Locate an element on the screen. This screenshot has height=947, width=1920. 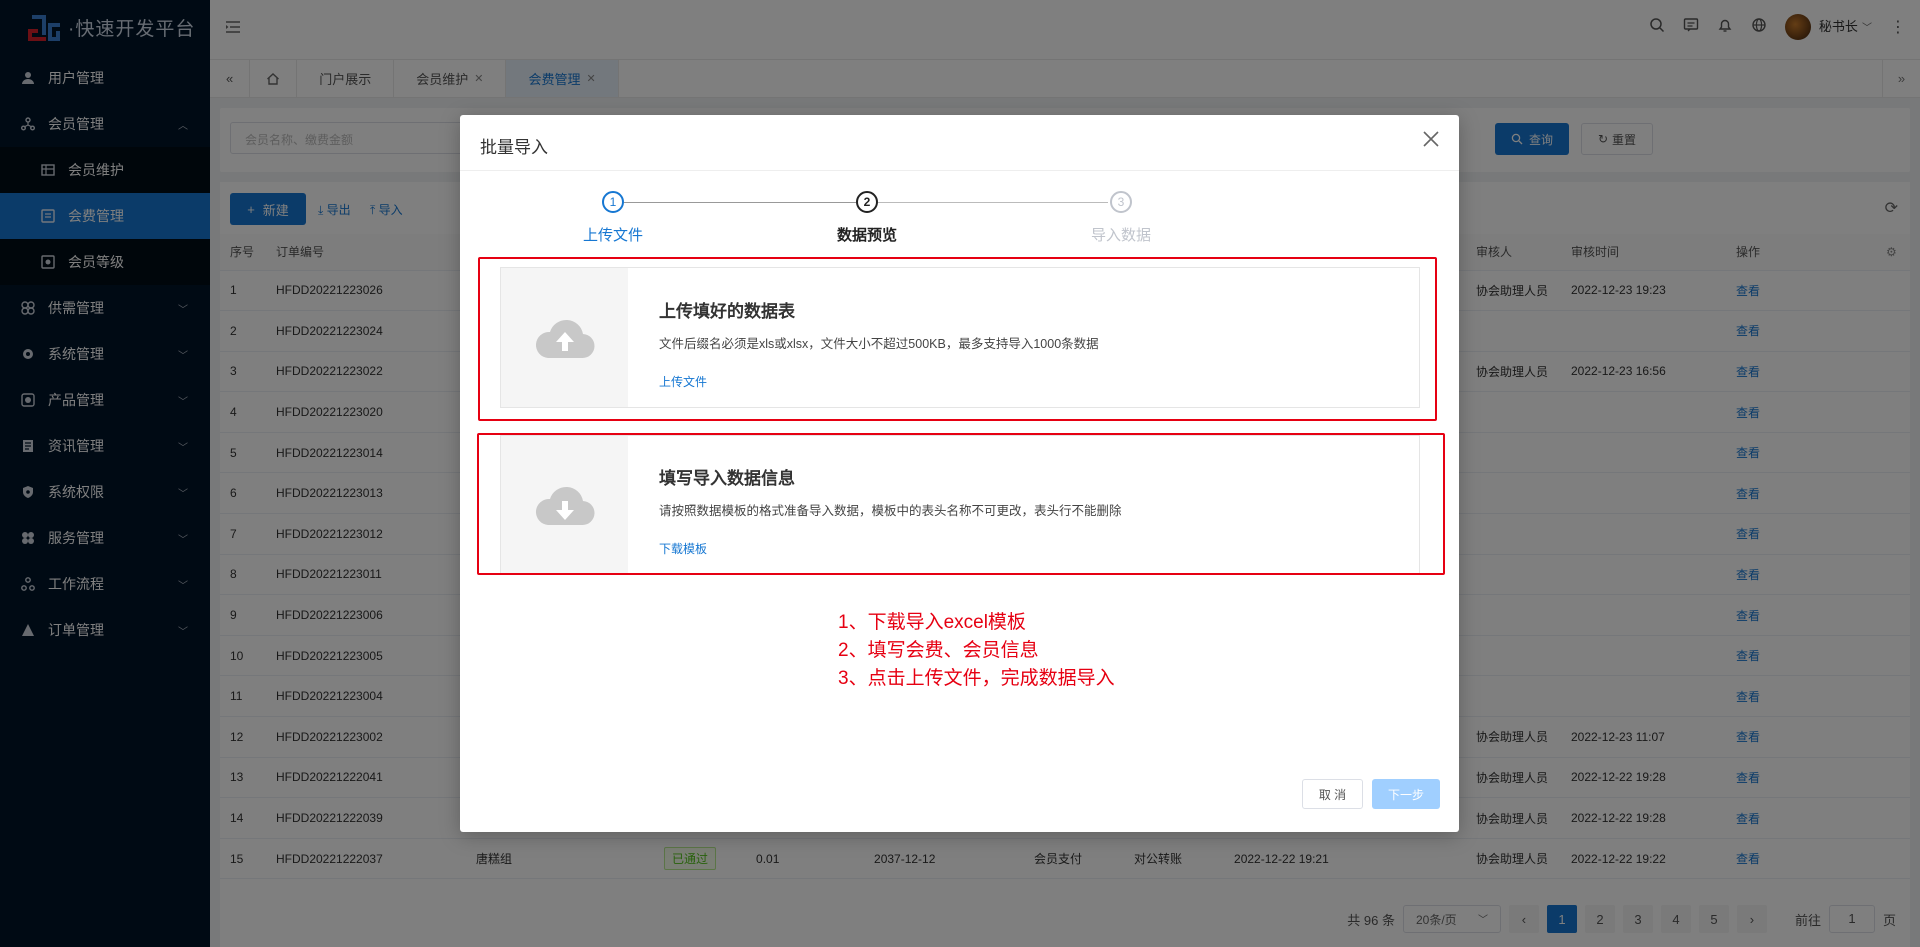
step-3-circle: 3 is located at coordinates (1121, 202).